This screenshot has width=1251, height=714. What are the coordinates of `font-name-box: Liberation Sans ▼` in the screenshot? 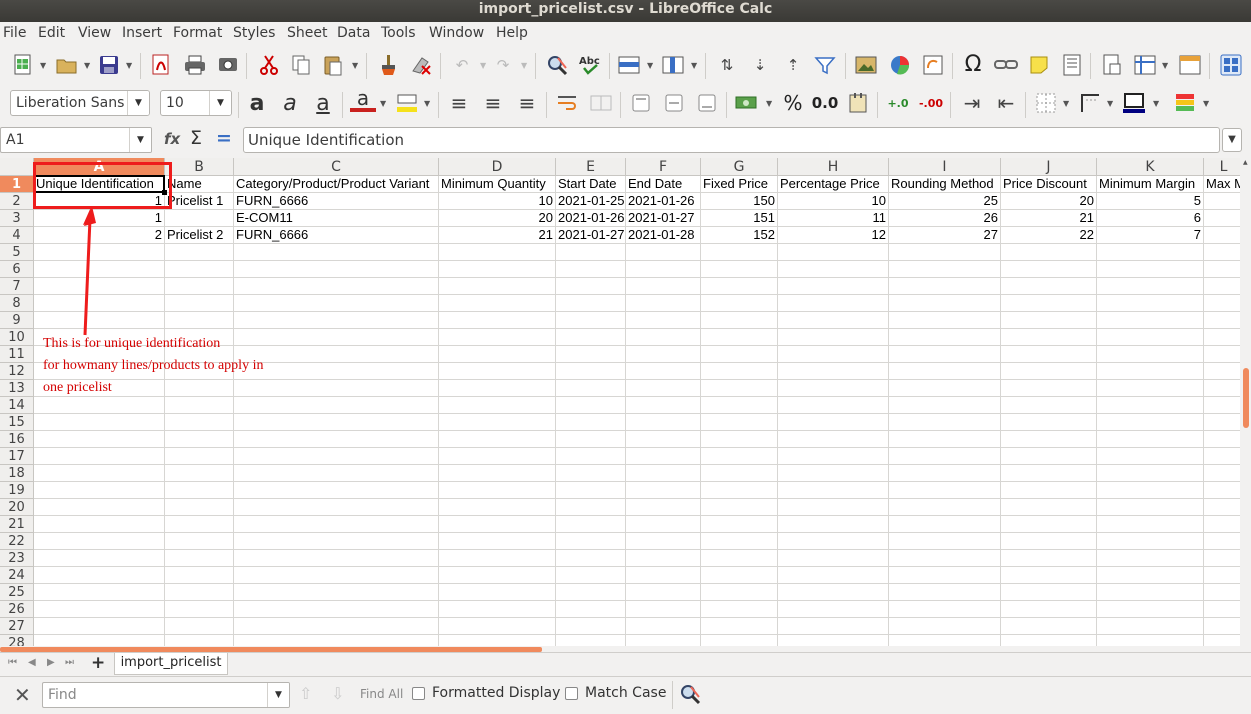 It's located at (80, 103).